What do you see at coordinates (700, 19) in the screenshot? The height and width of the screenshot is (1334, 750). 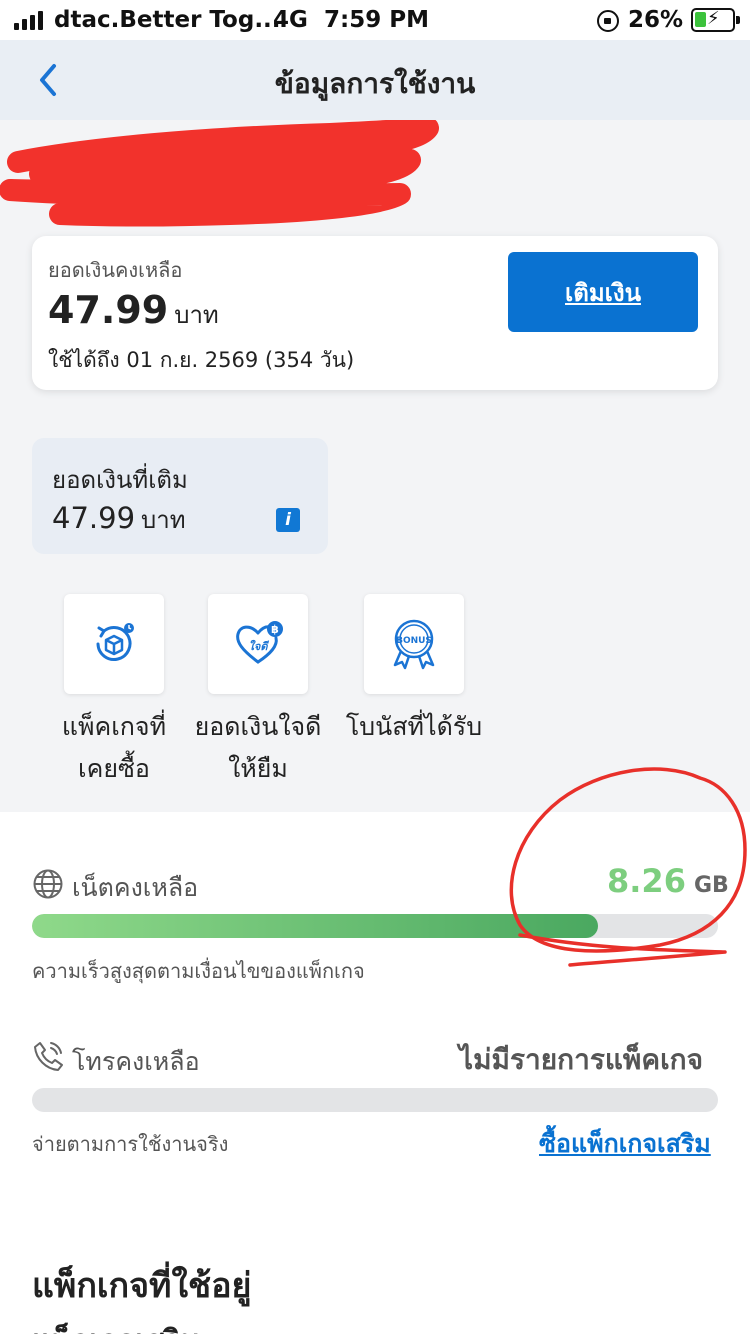 I see `battery-level` at bounding box center [700, 19].